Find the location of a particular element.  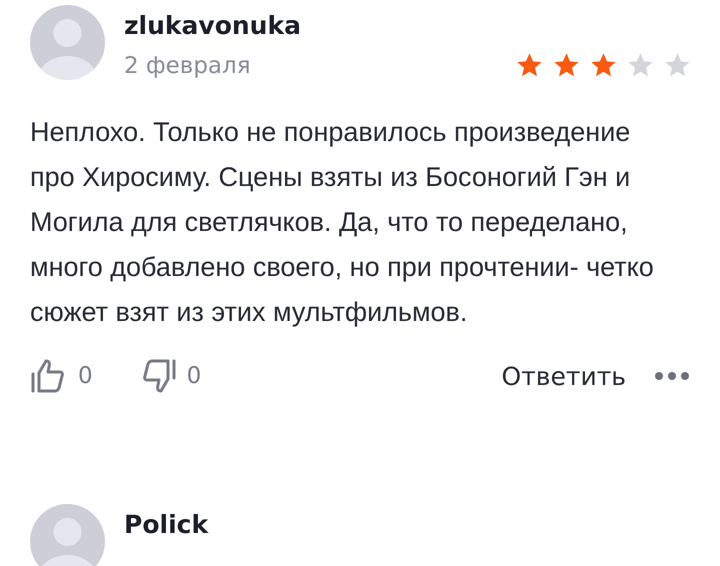

avatar-icon is located at coordinates (67, 535).